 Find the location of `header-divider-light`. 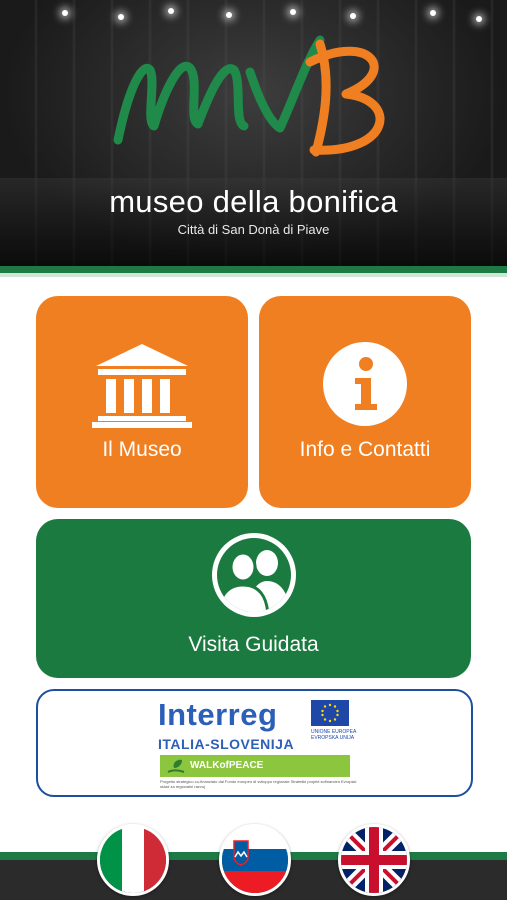

header-divider-light is located at coordinates (253, 275).